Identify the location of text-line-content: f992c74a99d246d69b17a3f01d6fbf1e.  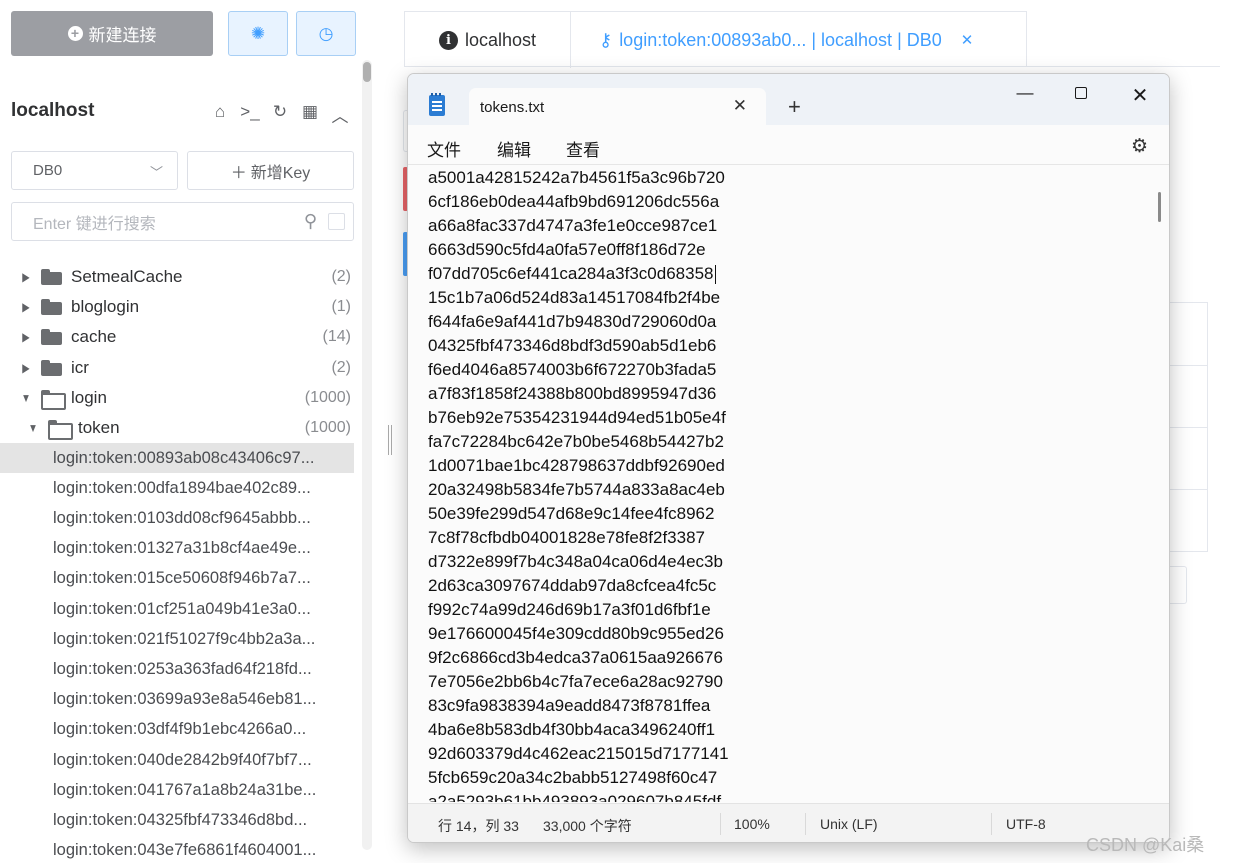
(569, 609).